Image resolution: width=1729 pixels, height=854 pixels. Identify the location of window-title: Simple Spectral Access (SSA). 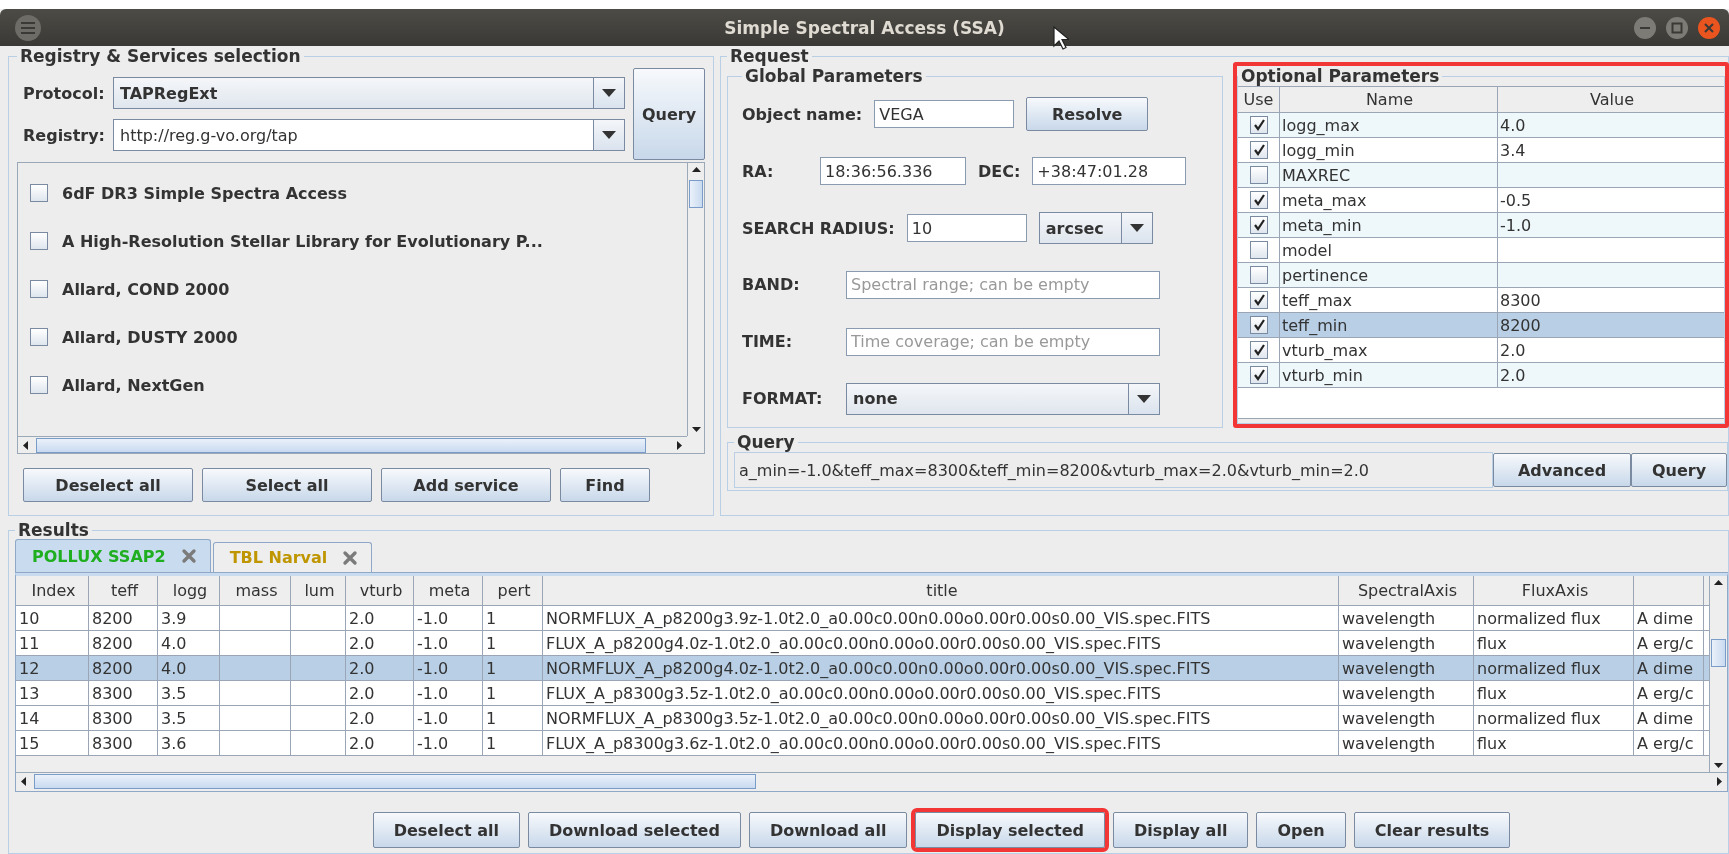
(864, 27).